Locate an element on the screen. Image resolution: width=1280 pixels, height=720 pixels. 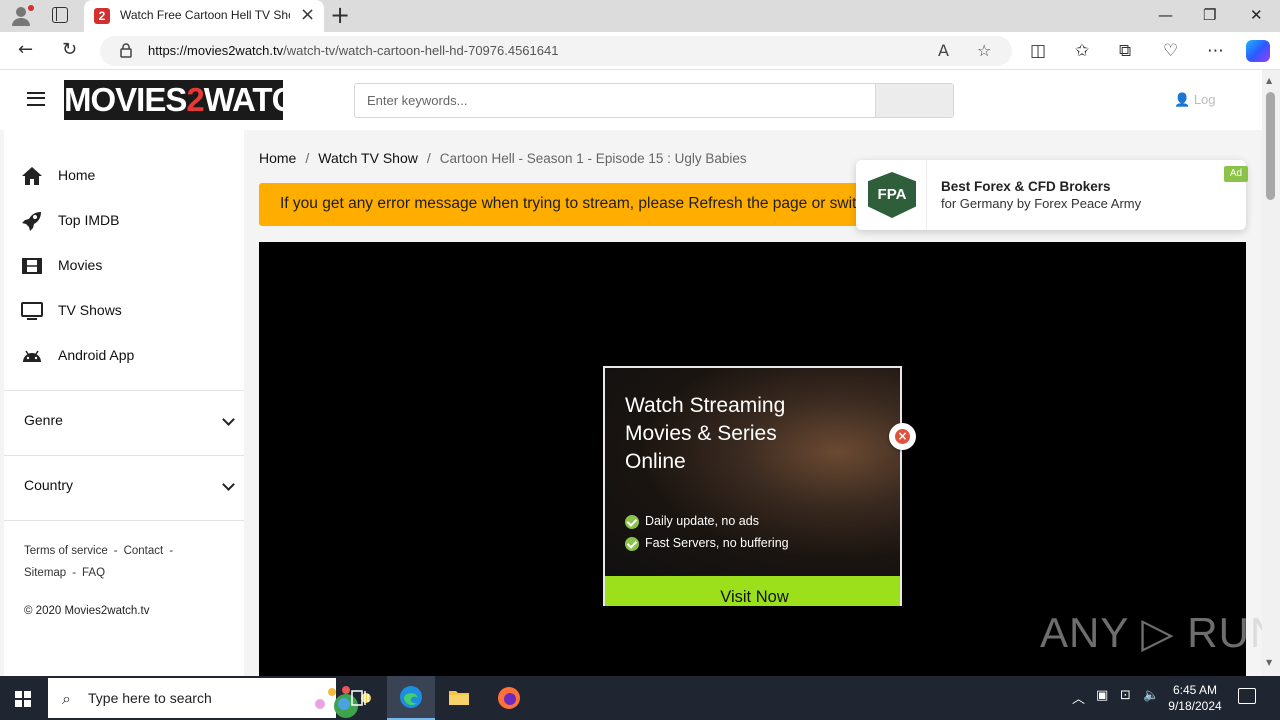
breadcrumb-tv-show: Watch TV Show is located at coordinates (368, 158).